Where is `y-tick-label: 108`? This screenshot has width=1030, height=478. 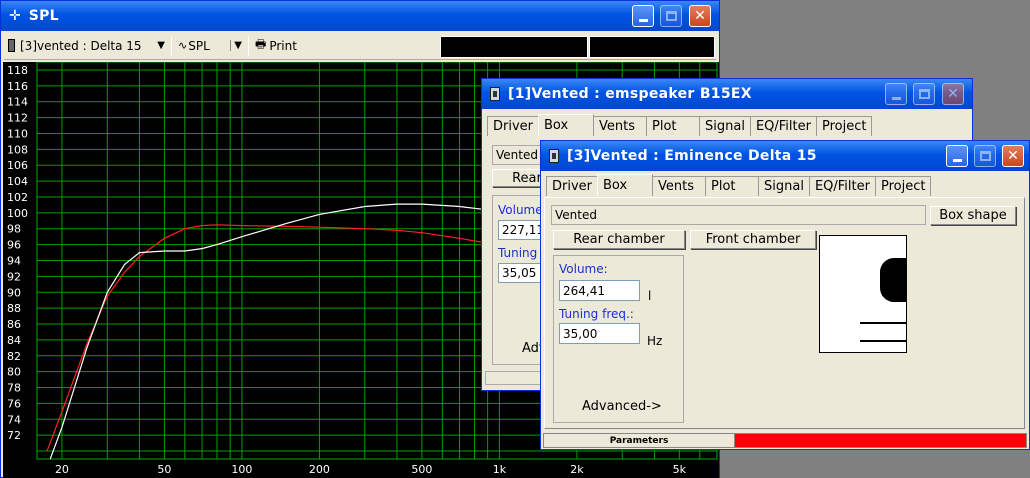 y-tick-label: 108 is located at coordinates (17, 149).